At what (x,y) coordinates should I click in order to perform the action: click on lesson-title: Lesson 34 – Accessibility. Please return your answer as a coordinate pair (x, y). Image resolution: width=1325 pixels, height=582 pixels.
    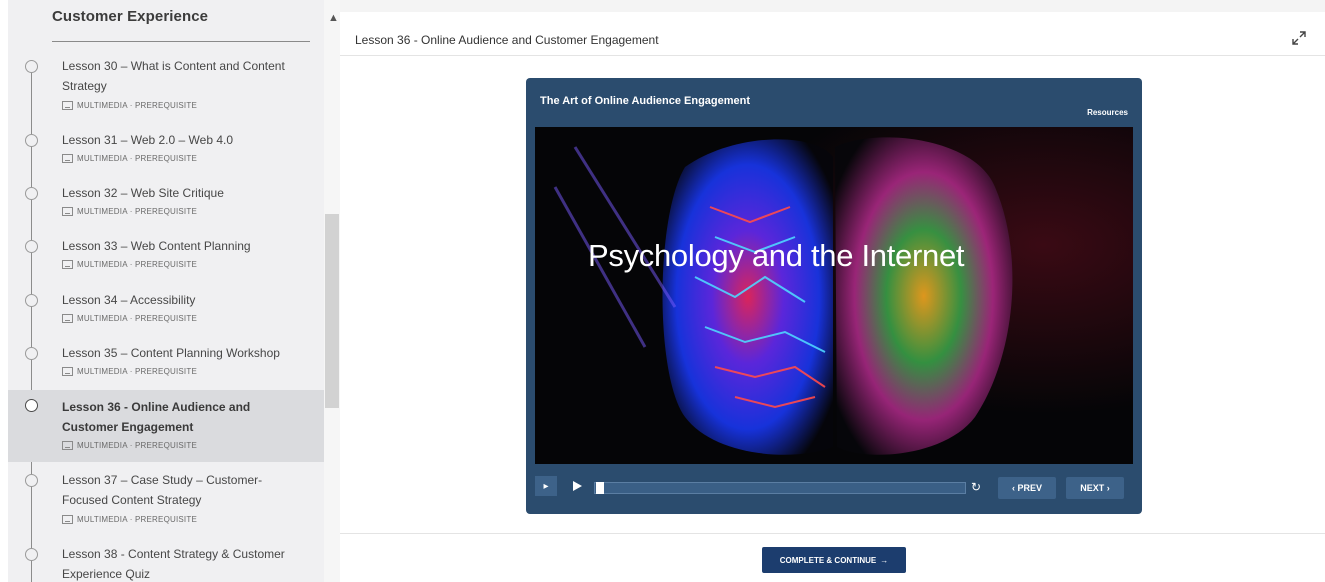
    Looking at the image, I should click on (129, 300).